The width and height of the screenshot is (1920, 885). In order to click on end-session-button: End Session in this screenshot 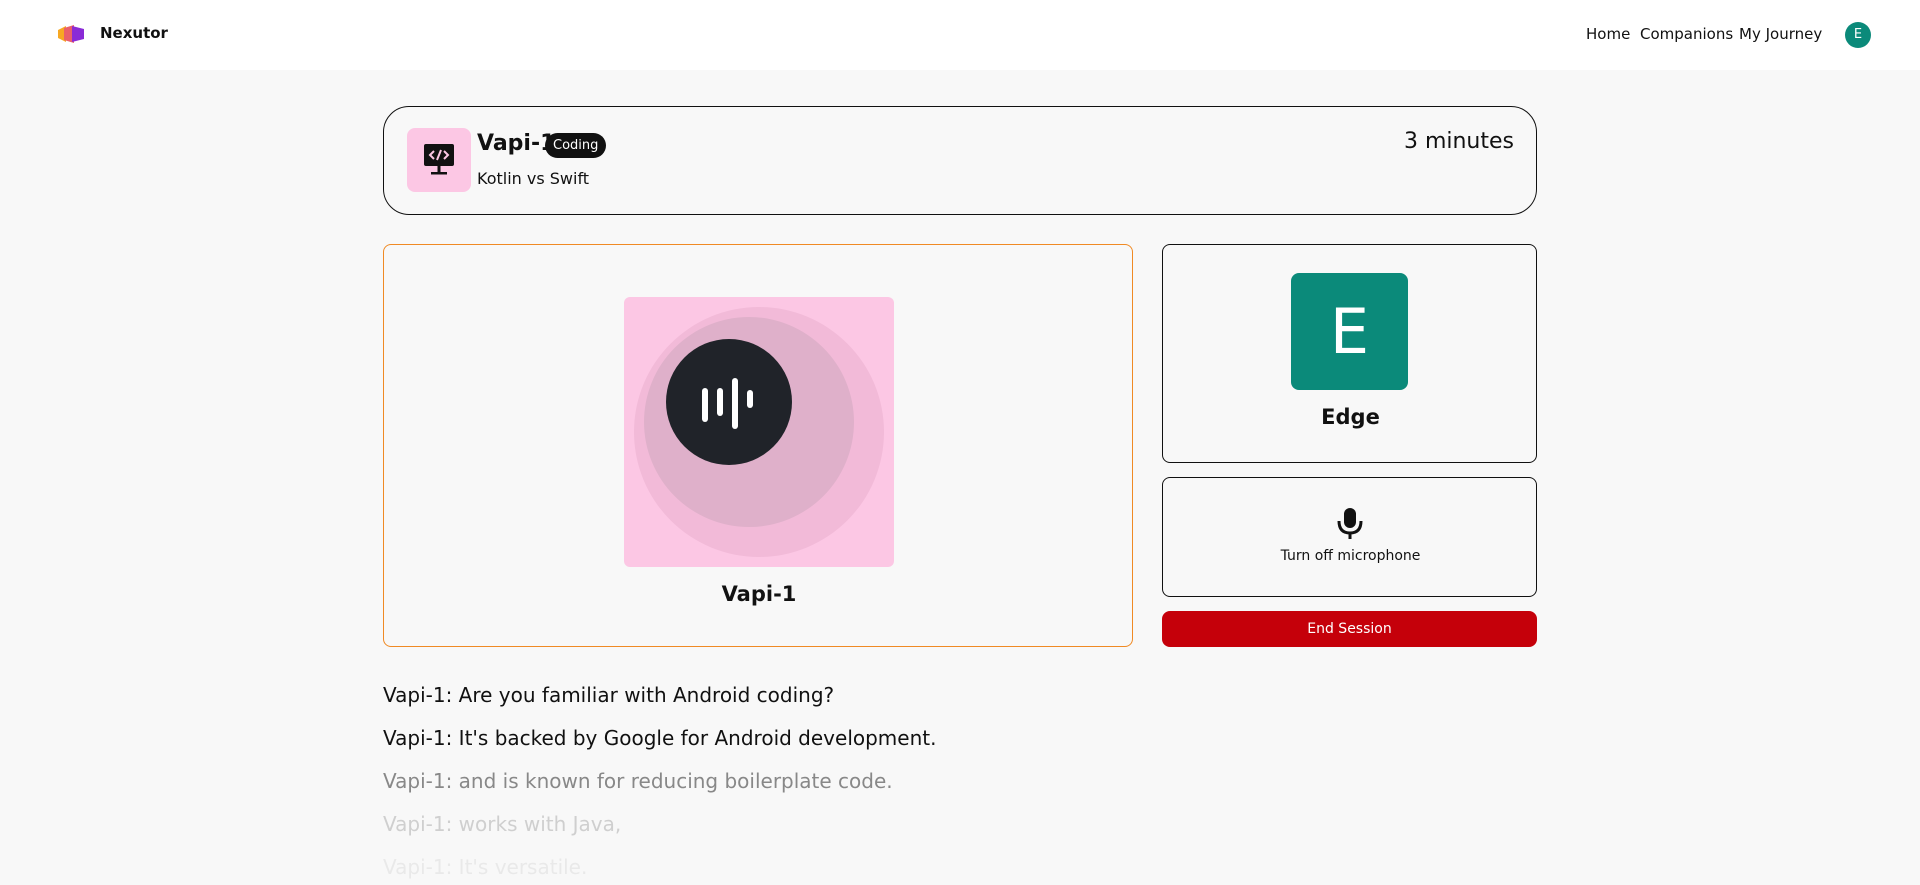, I will do `click(1349, 629)`.